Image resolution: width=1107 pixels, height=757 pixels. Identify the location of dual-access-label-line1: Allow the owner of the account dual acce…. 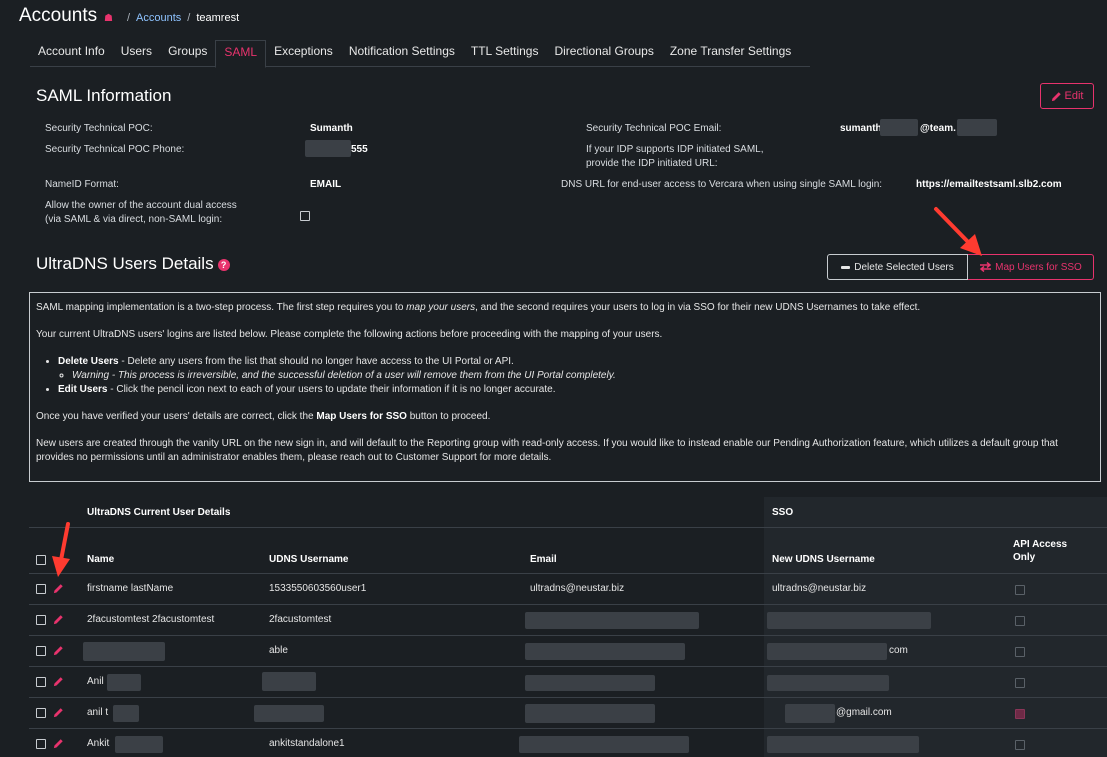
(141, 205).